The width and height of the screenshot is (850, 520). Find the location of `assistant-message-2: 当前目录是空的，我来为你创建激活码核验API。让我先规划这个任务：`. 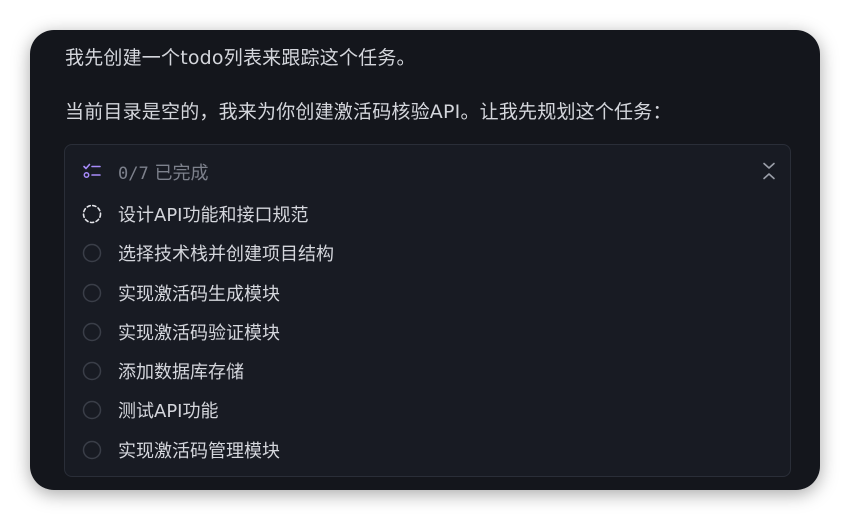

assistant-message-2: 当前目录是空的，我来为你创建激活码核验API。让我先规划这个任务： is located at coordinates (368, 112).